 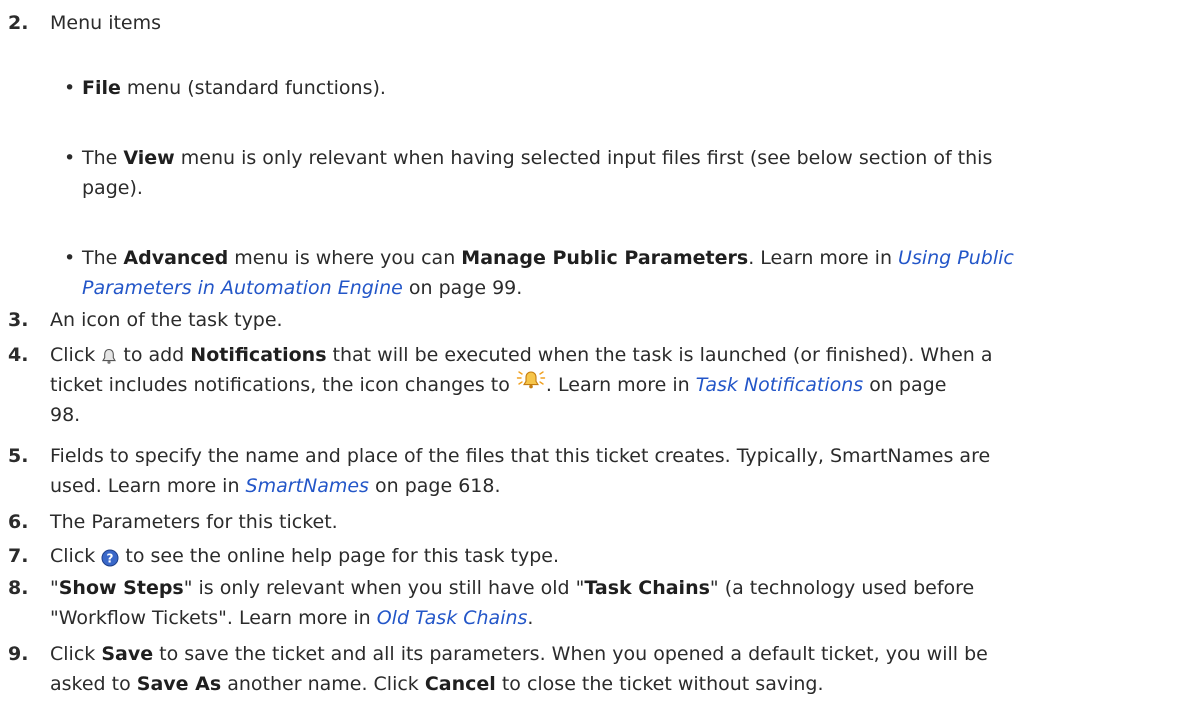 What do you see at coordinates (647, 588) in the screenshot?
I see `task-chains-label: Task Chains` at bounding box center [647, 588].